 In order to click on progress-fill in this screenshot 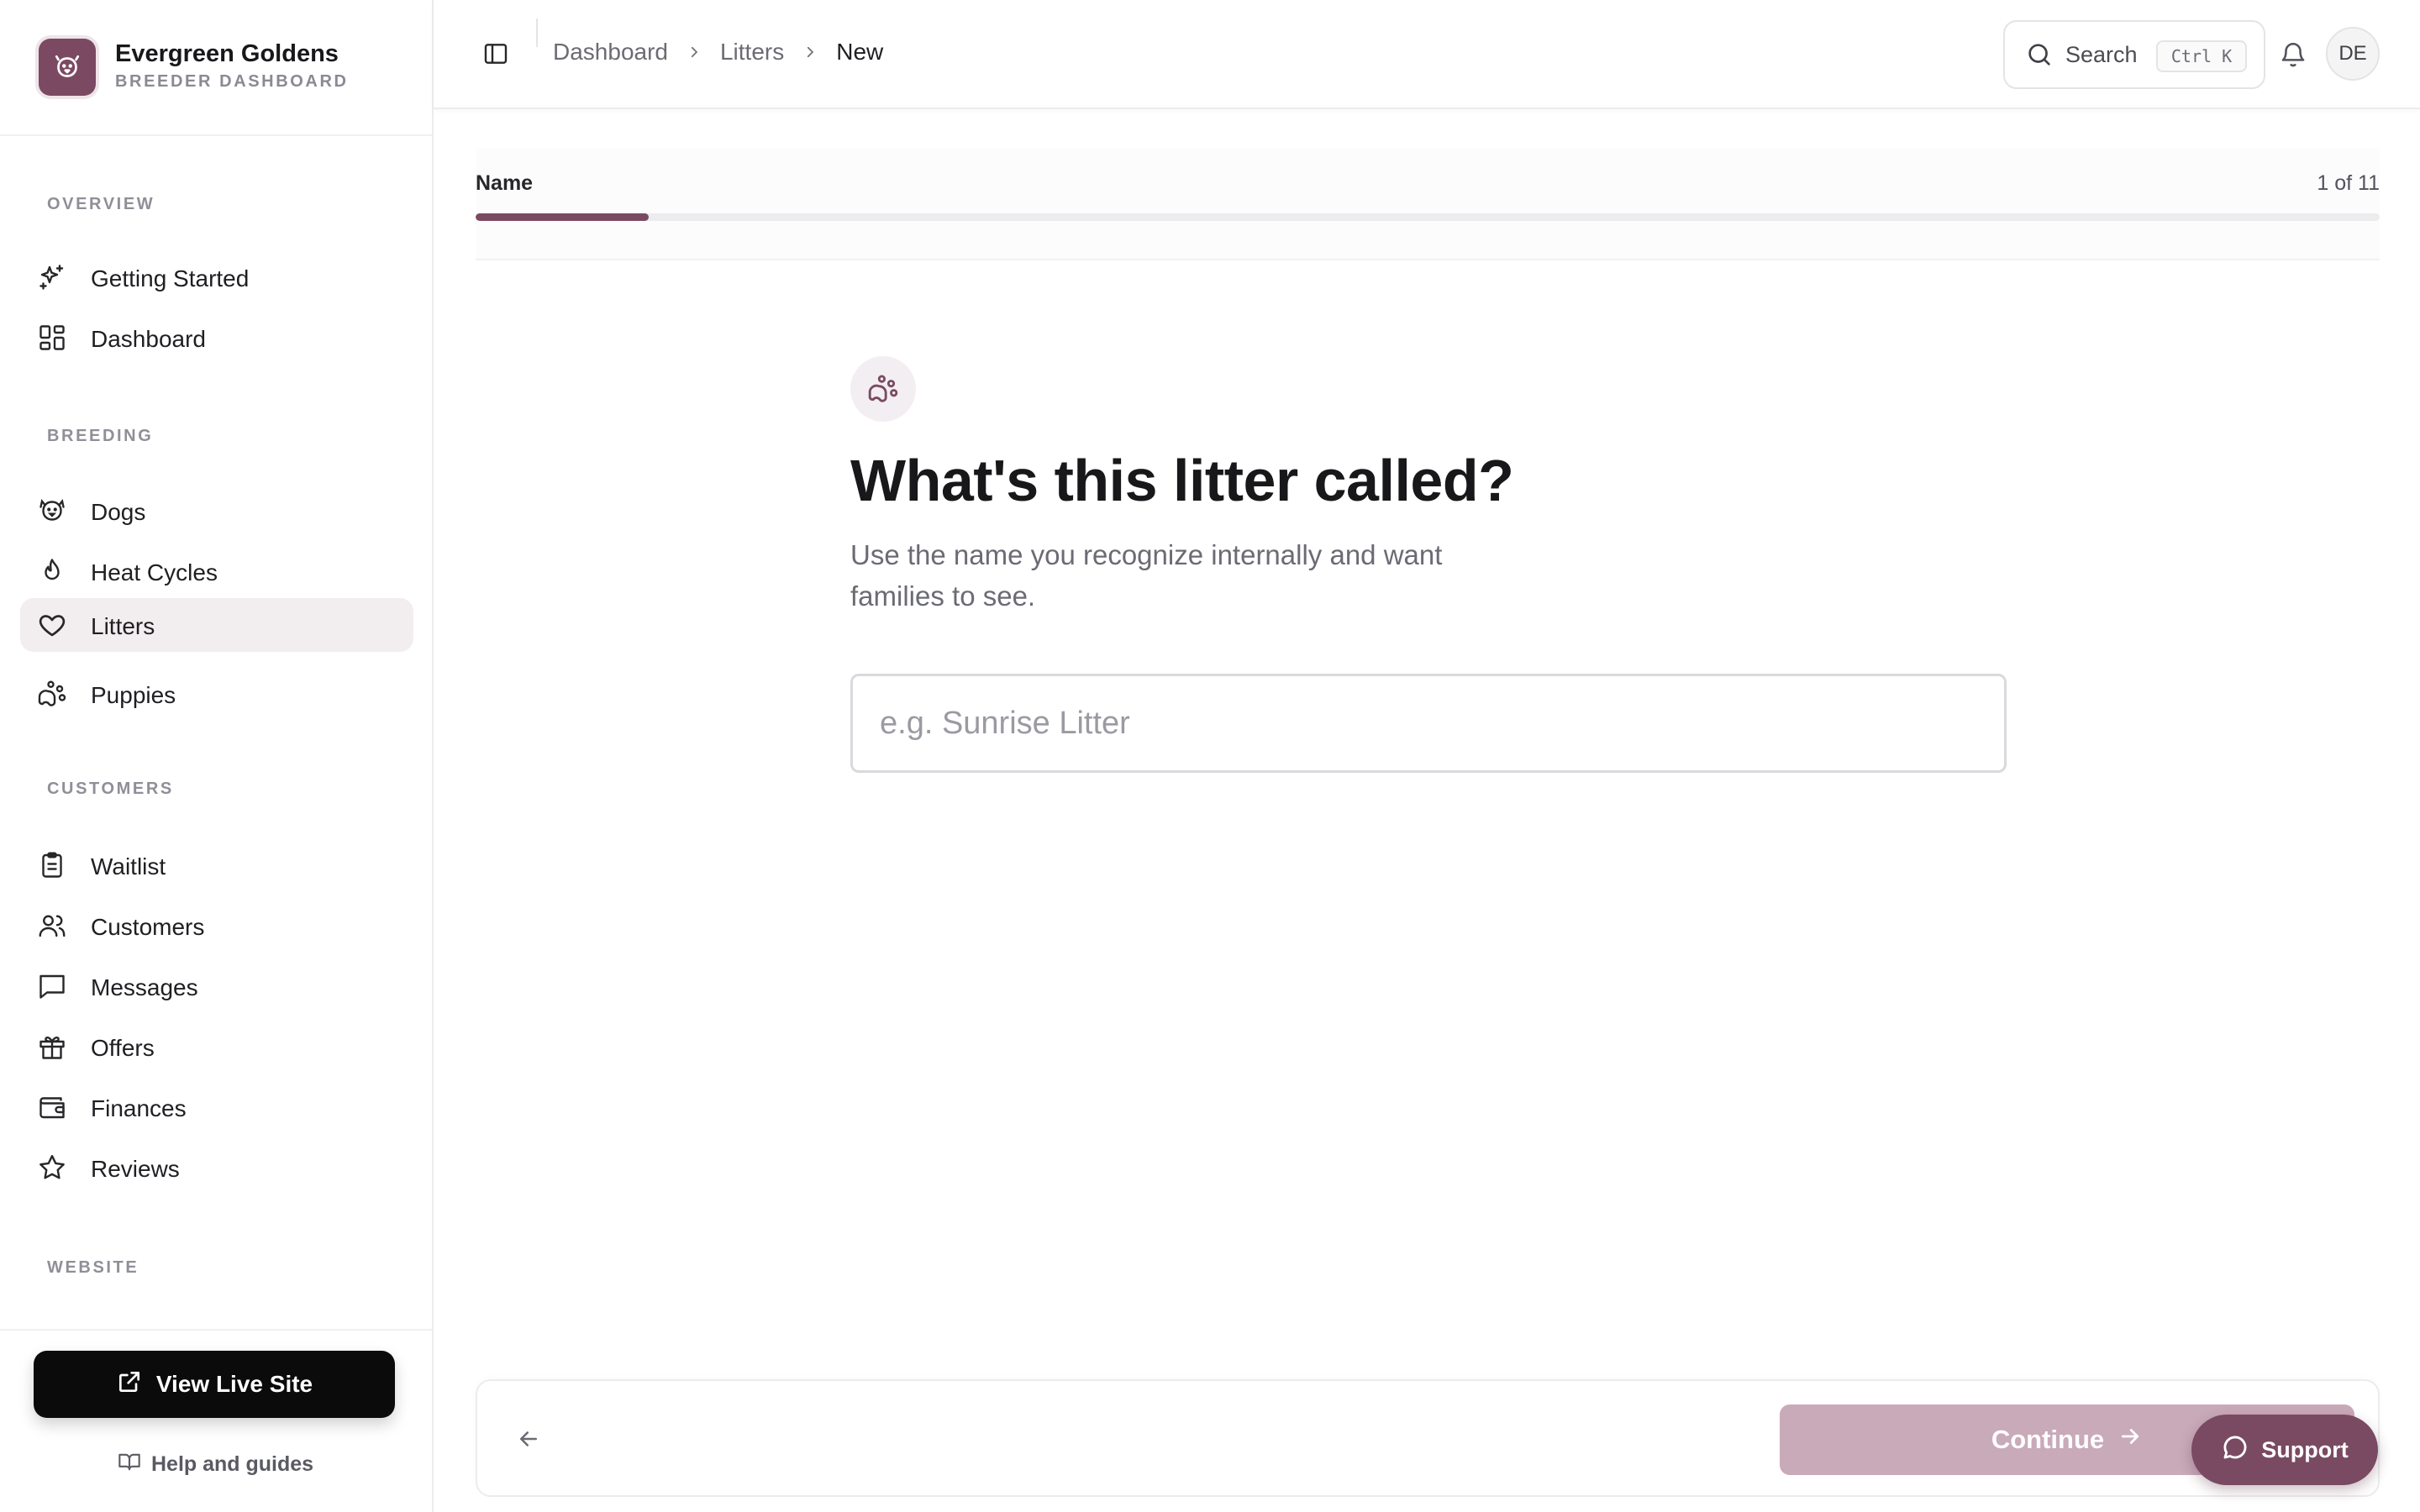, I will do `click(562, 217)`.